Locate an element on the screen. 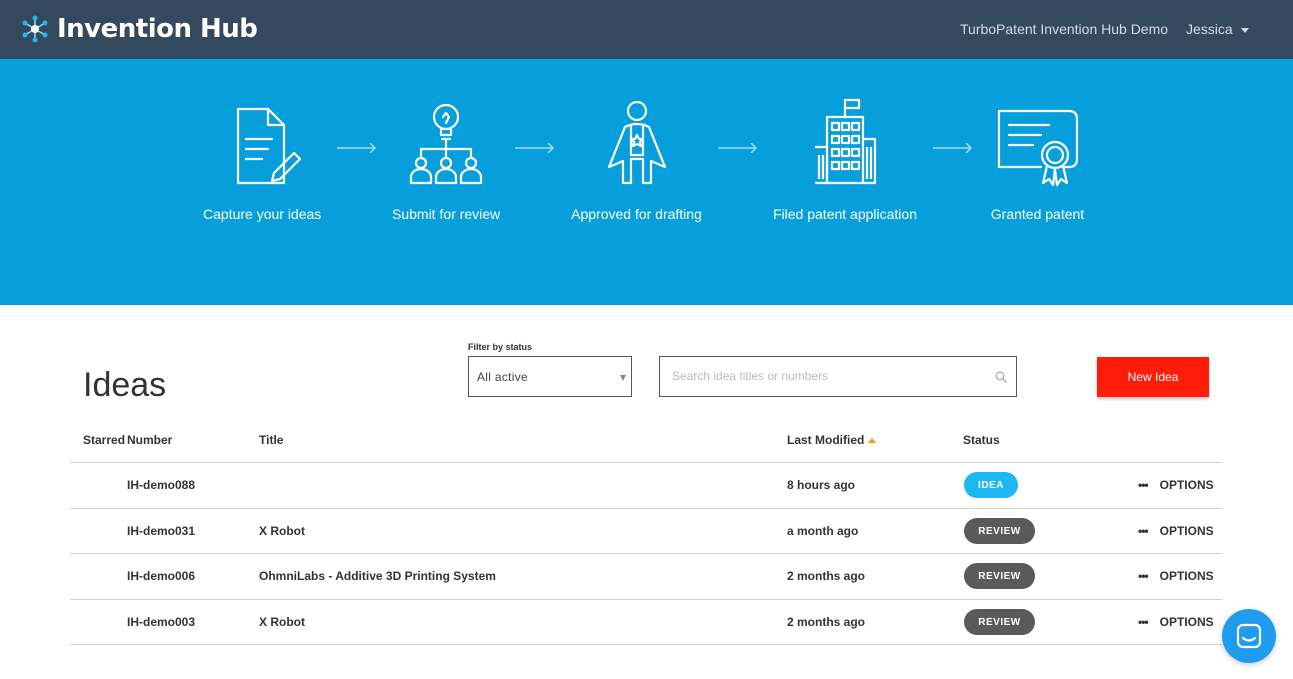 This screenshot has width=1293, height=679. idea-number: IH-demo006 is located at coordinates (161, 576).